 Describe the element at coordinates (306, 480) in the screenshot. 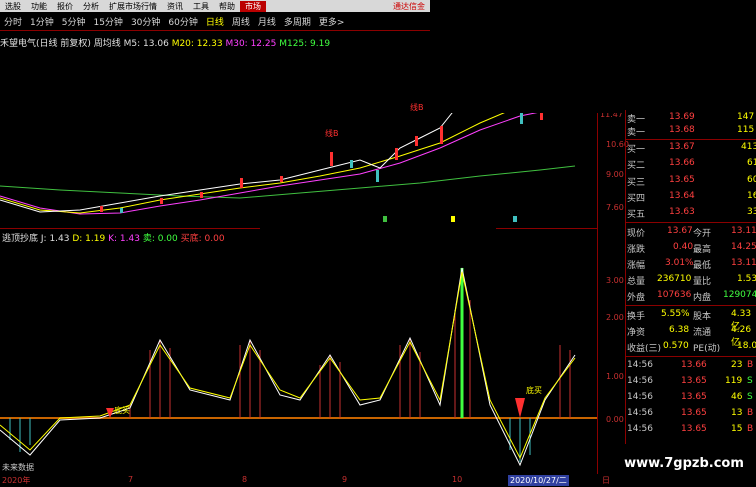

I see `date-axis: 2020年 7 8 9 10 2020/10/27/二 日` at that location.